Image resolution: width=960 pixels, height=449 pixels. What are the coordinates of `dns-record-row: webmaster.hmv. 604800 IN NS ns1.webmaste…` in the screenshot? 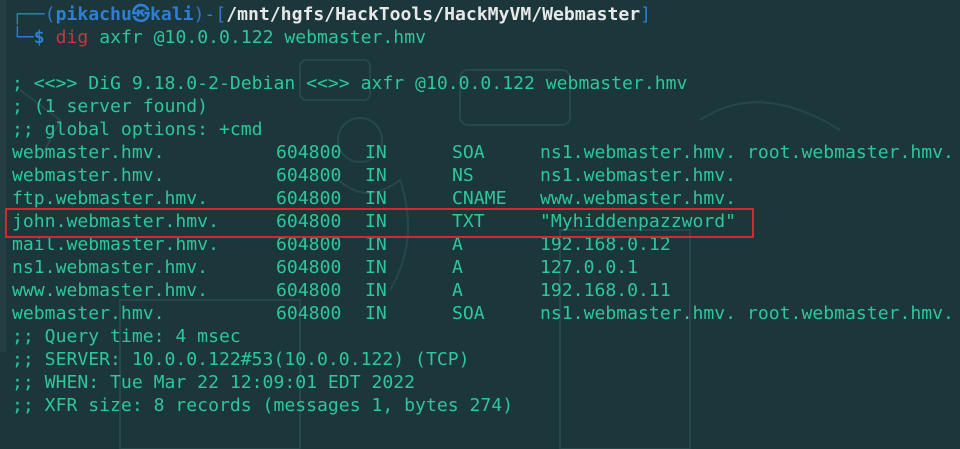 It's located at (486, 175).